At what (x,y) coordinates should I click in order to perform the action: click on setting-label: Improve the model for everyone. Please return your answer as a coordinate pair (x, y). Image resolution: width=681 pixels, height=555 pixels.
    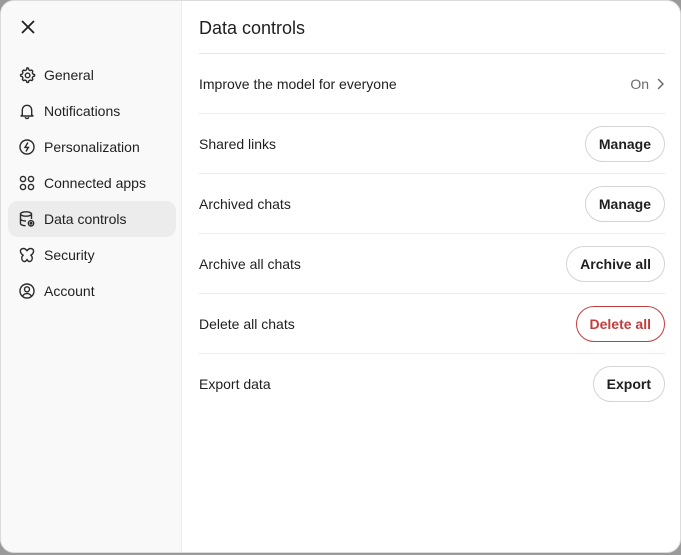
    Looking at the image, I should click on (298, 83).